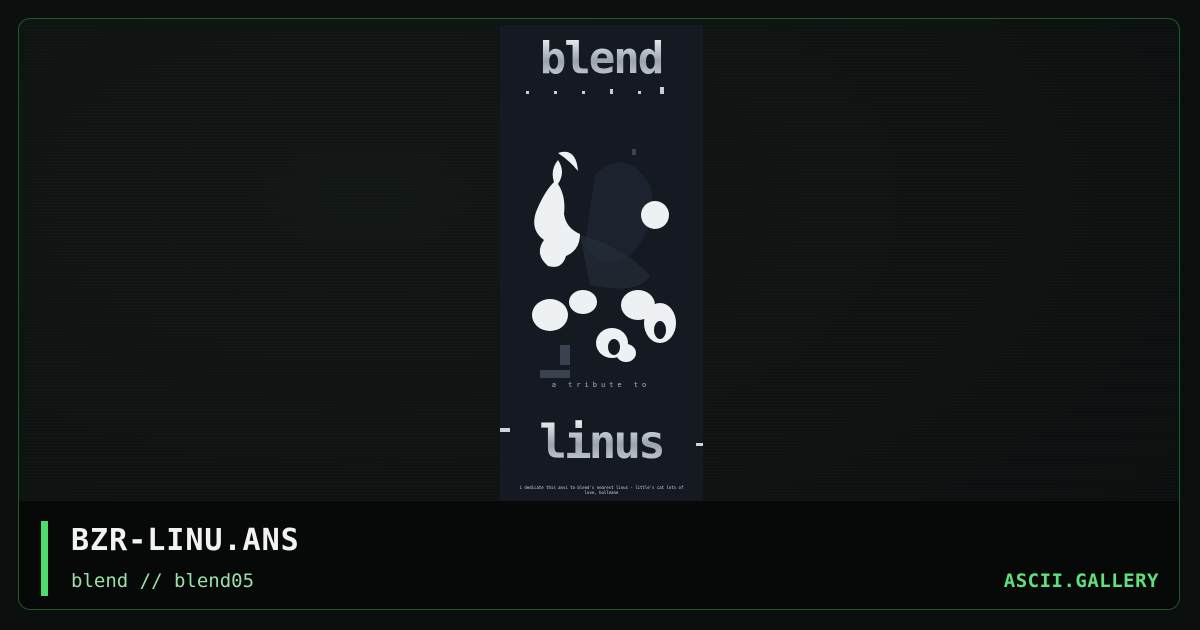 This screenshot has height=630, width=1200. Describe the element at coordinates (163, 581) in the screenshot. I see `artist-group-line: blend // blend05` at that location.